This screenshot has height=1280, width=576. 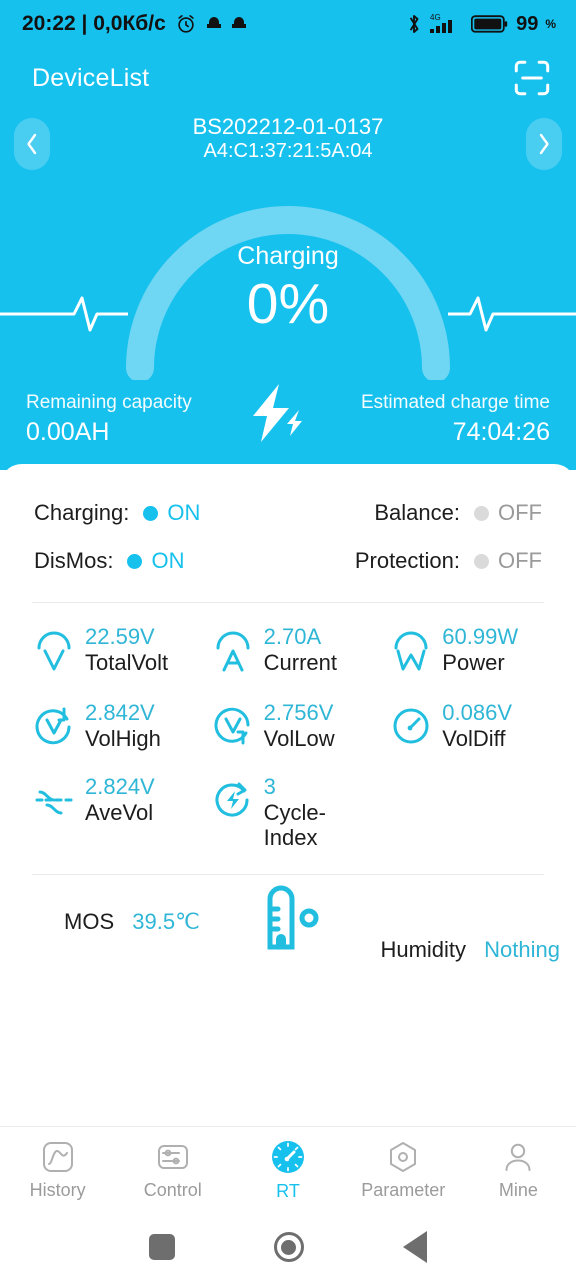 I want to click on metric-avevol: 2.824V AveVol, so click(x=109, y=812).